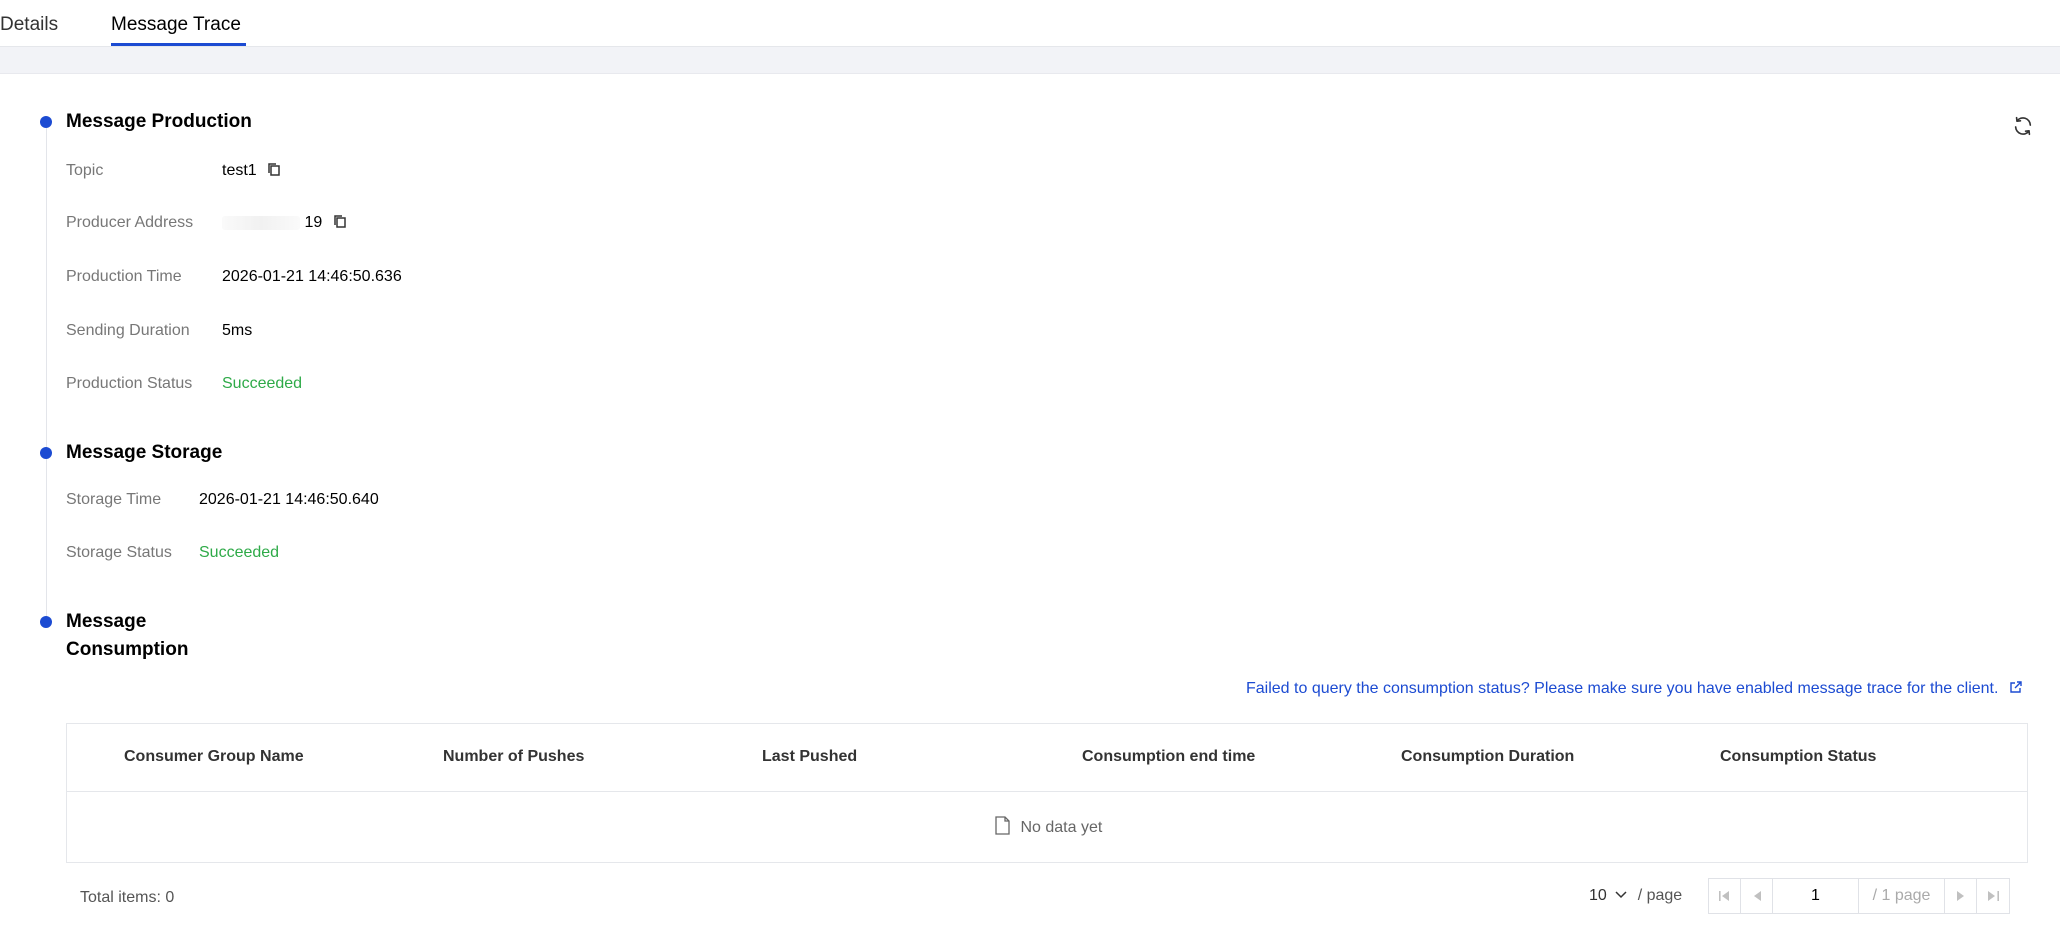  I want to click on redacted-ip, so click(261, 222).